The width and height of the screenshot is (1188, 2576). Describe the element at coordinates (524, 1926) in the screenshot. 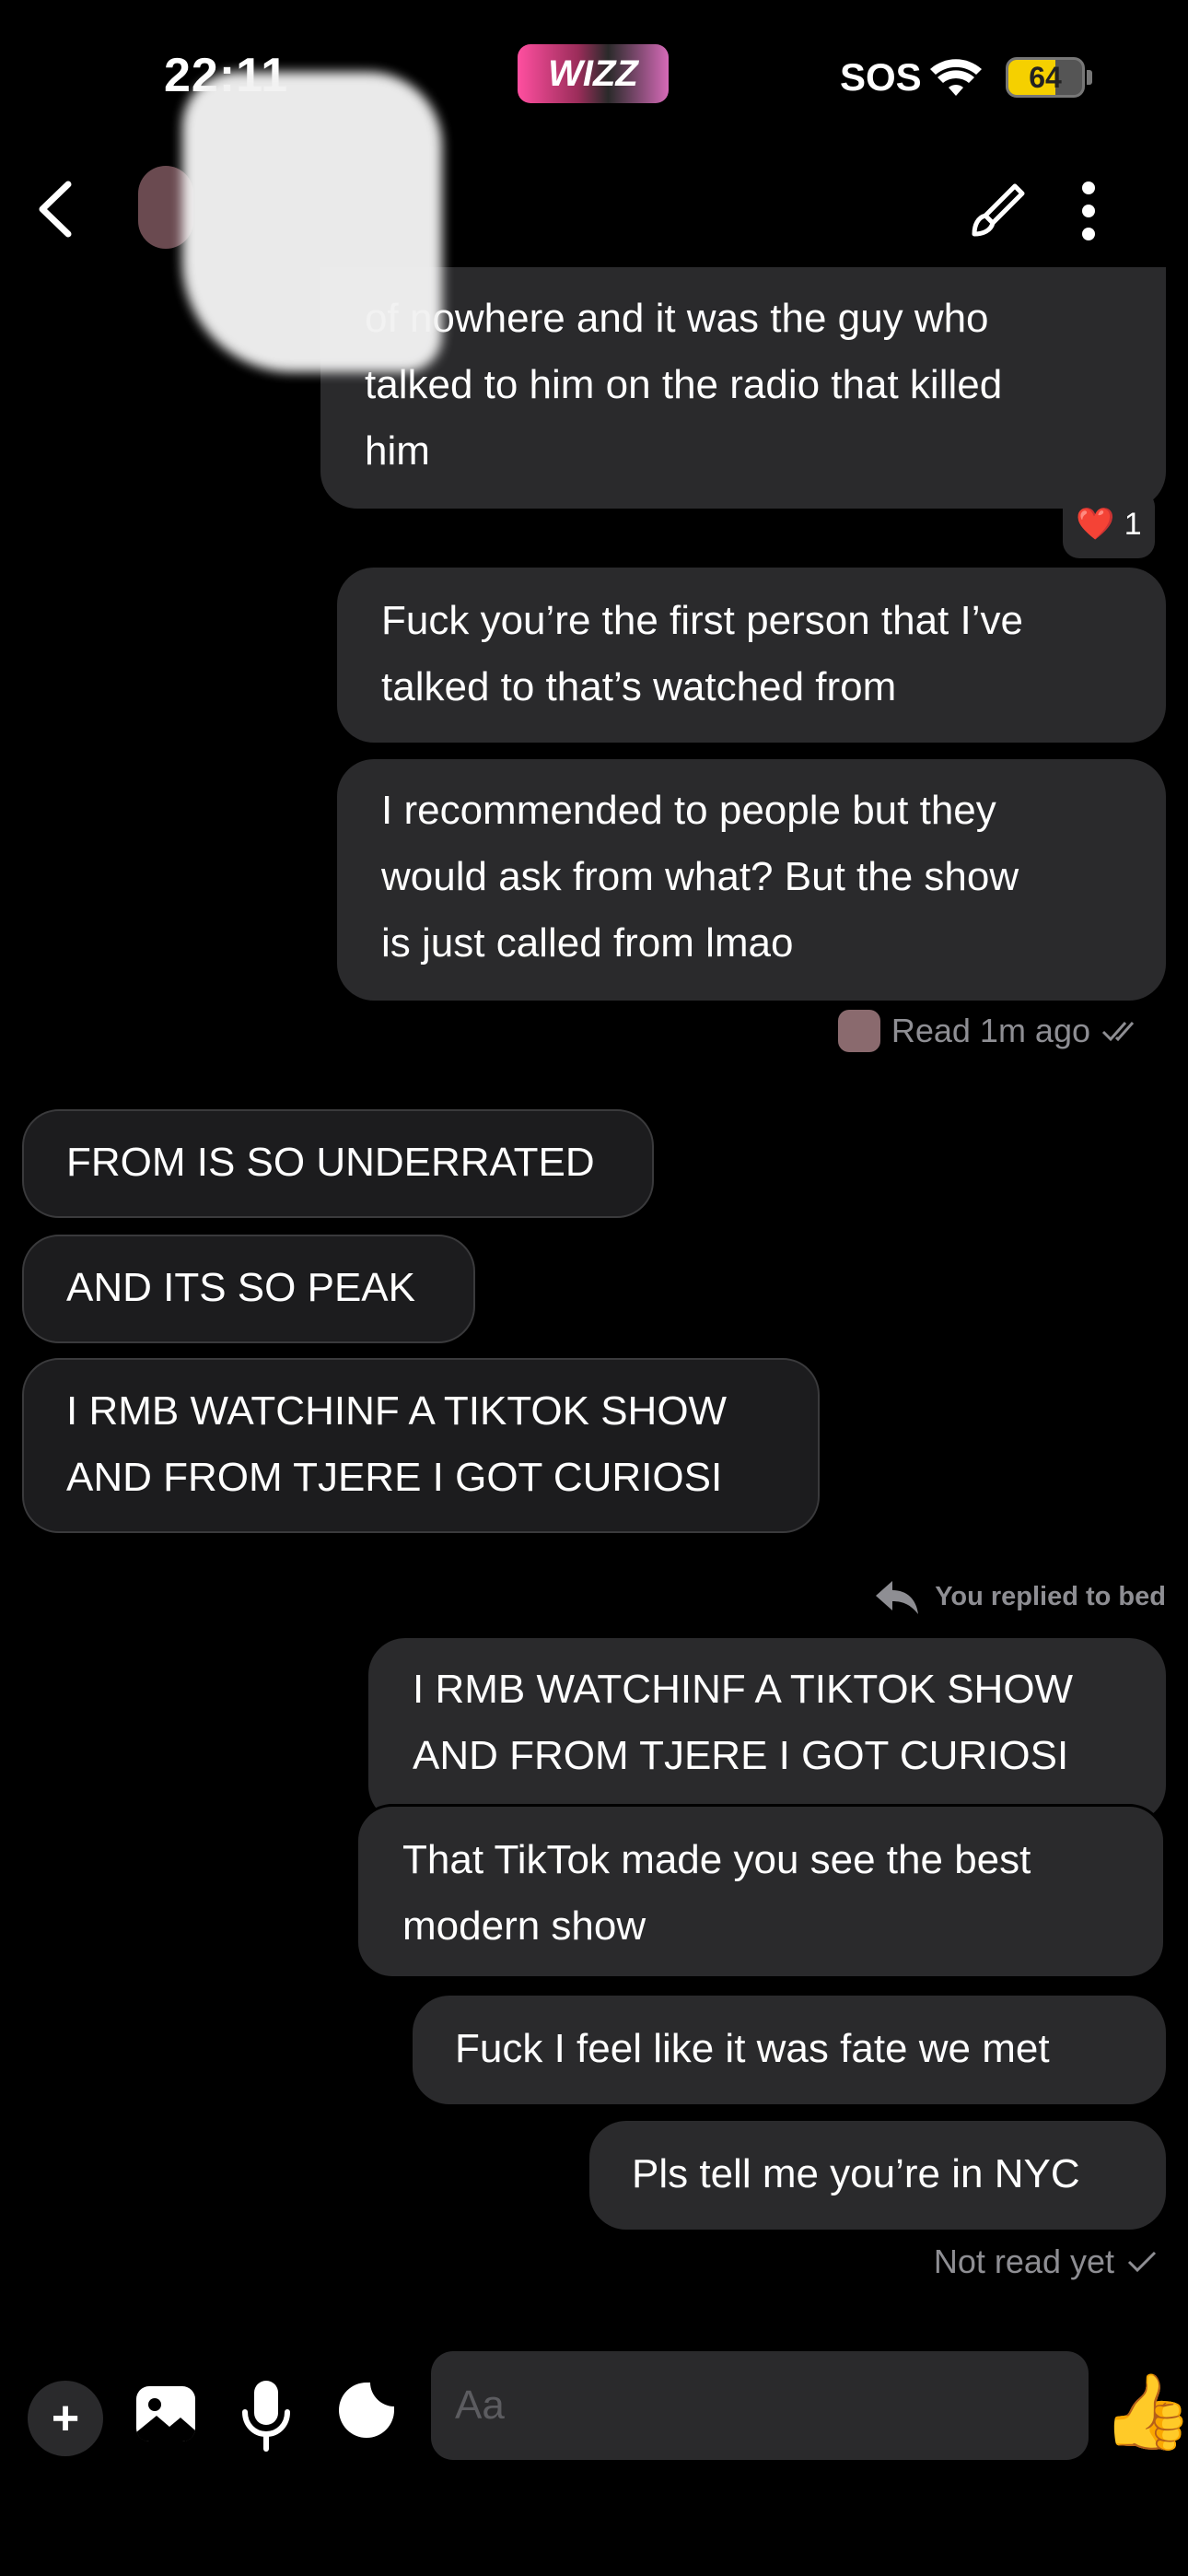

I see `message-text-line: modern show` at that location.